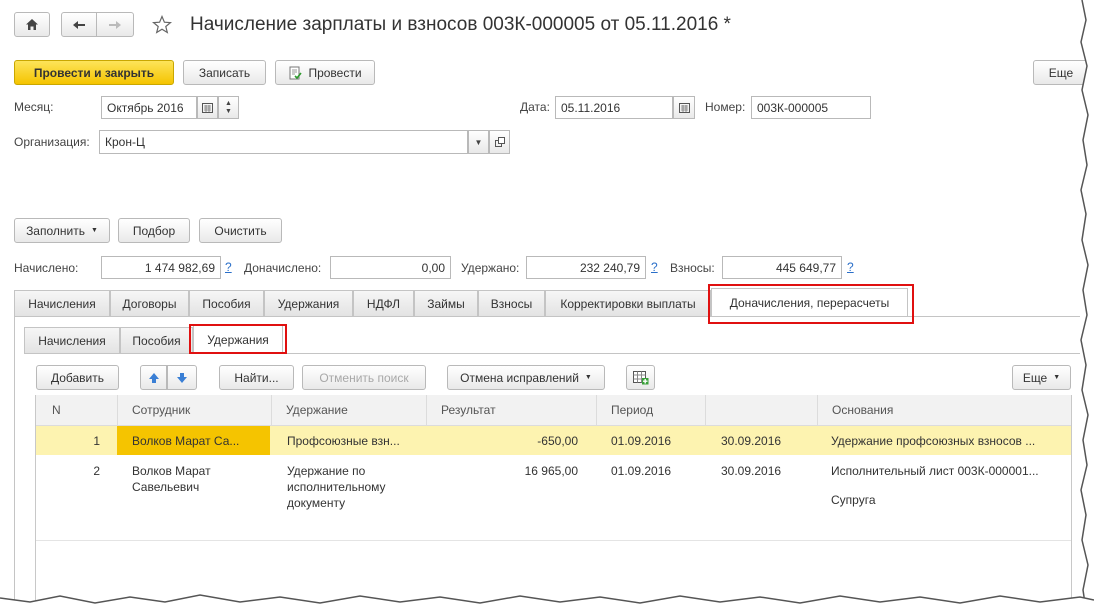  I want to click on date-field: 05.11.2016, so click(614, 107).